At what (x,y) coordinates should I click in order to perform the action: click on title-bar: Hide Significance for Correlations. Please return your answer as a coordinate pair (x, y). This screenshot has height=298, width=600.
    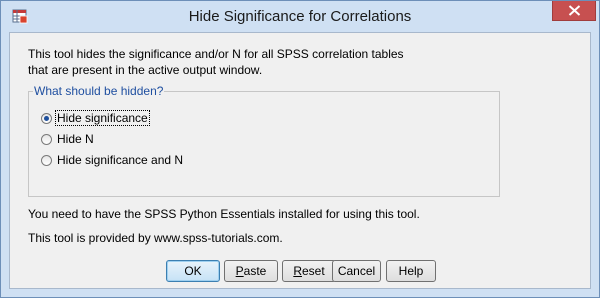
    Looking at the image, I should click on (300, 16).